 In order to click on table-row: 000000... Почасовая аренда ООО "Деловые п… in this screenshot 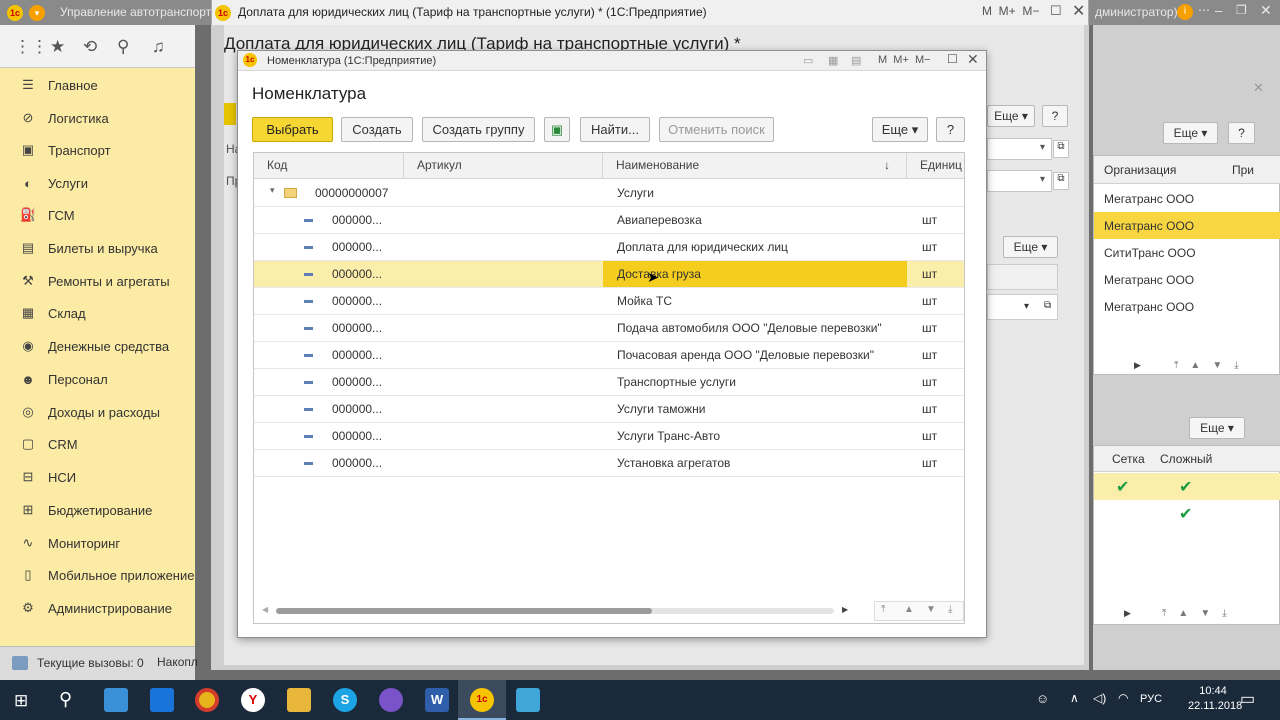, I will do `click(609, 355)`.